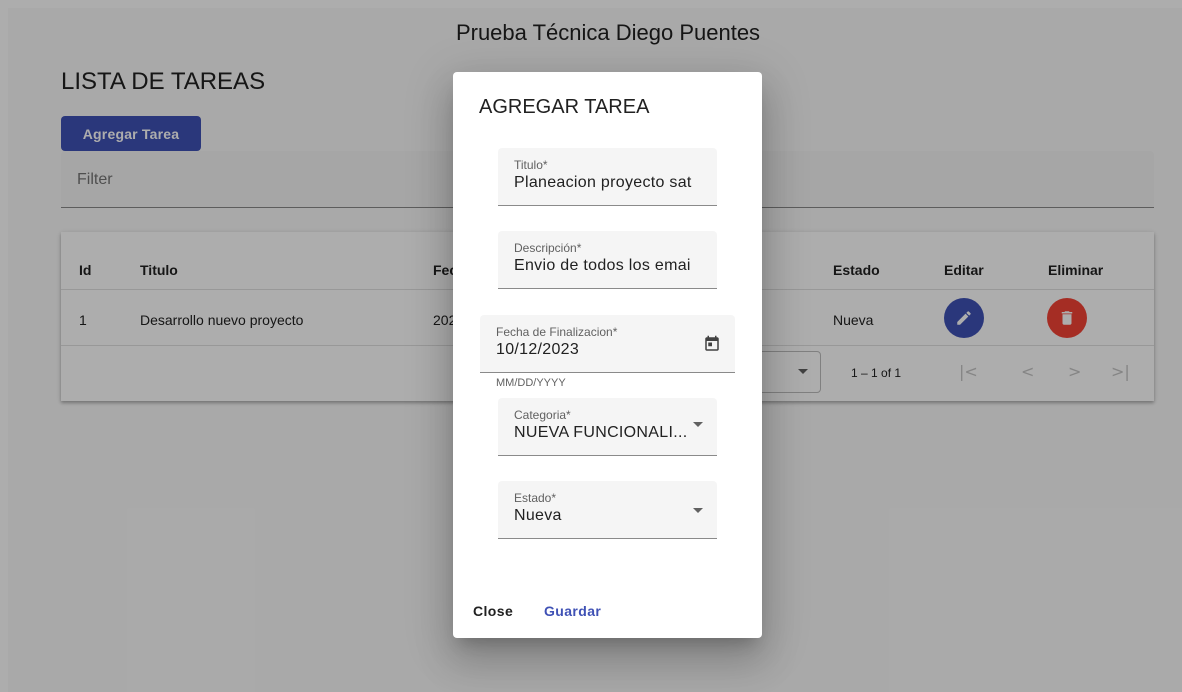 The width and height of the screenshot is (1182, 692). What do you see at coordinates (531, 165) in the screenshot?
I see `titulo-label: Titulo*` at bounding box center [531, 165].